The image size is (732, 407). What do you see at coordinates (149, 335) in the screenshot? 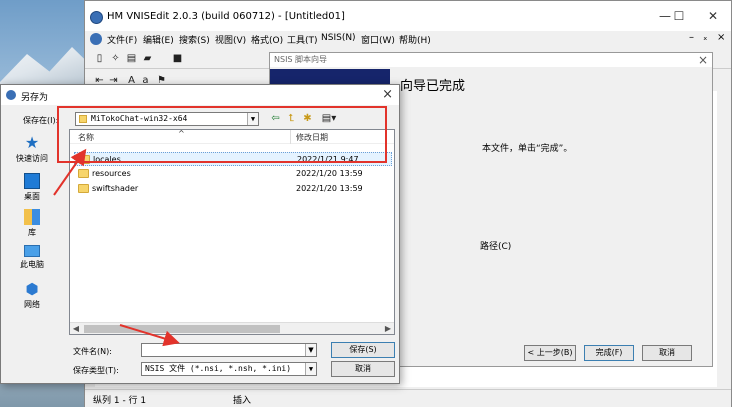
I see `arrow-to-filename` at bounding box center [149, 335].